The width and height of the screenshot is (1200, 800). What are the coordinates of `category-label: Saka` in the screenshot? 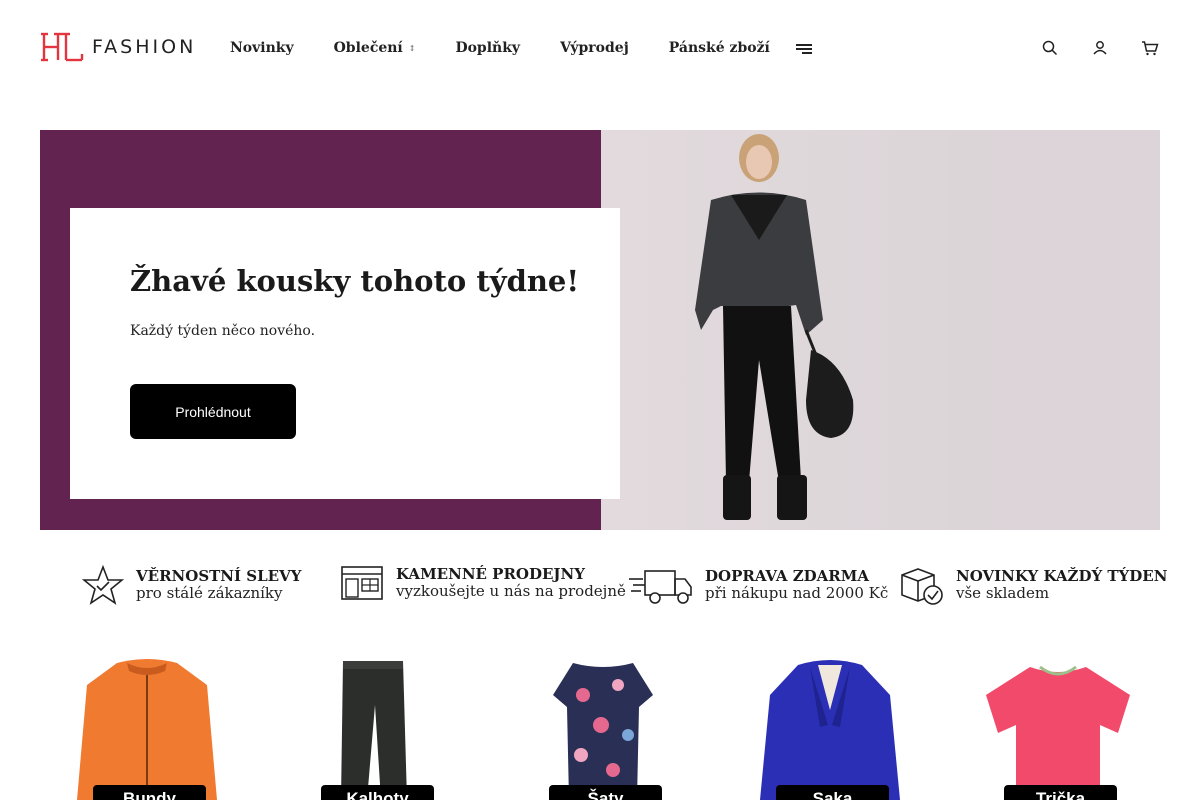 It's located at (832, 792).